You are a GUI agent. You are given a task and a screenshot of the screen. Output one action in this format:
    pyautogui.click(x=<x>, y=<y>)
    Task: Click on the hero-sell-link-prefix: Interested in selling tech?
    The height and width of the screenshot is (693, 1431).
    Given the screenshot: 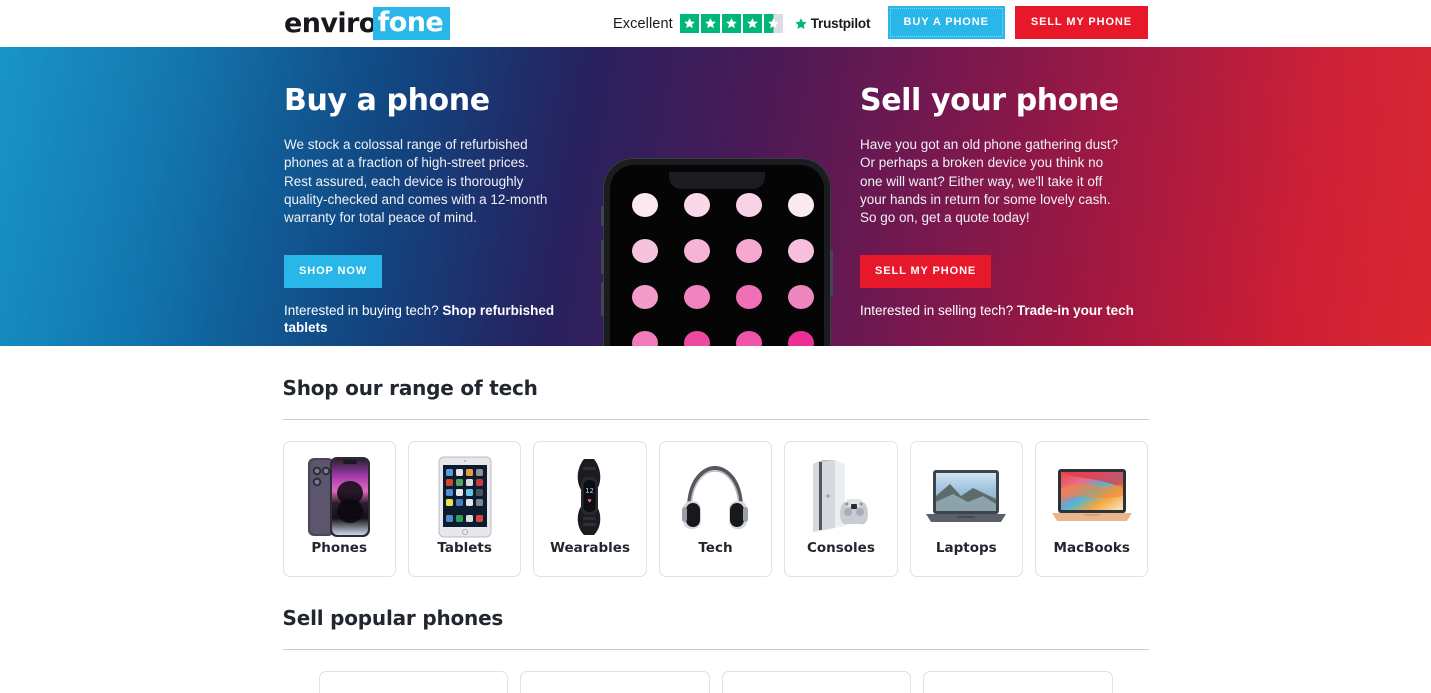 What is the action you would take?
    pyautogui.click(x=938, y=310)
    